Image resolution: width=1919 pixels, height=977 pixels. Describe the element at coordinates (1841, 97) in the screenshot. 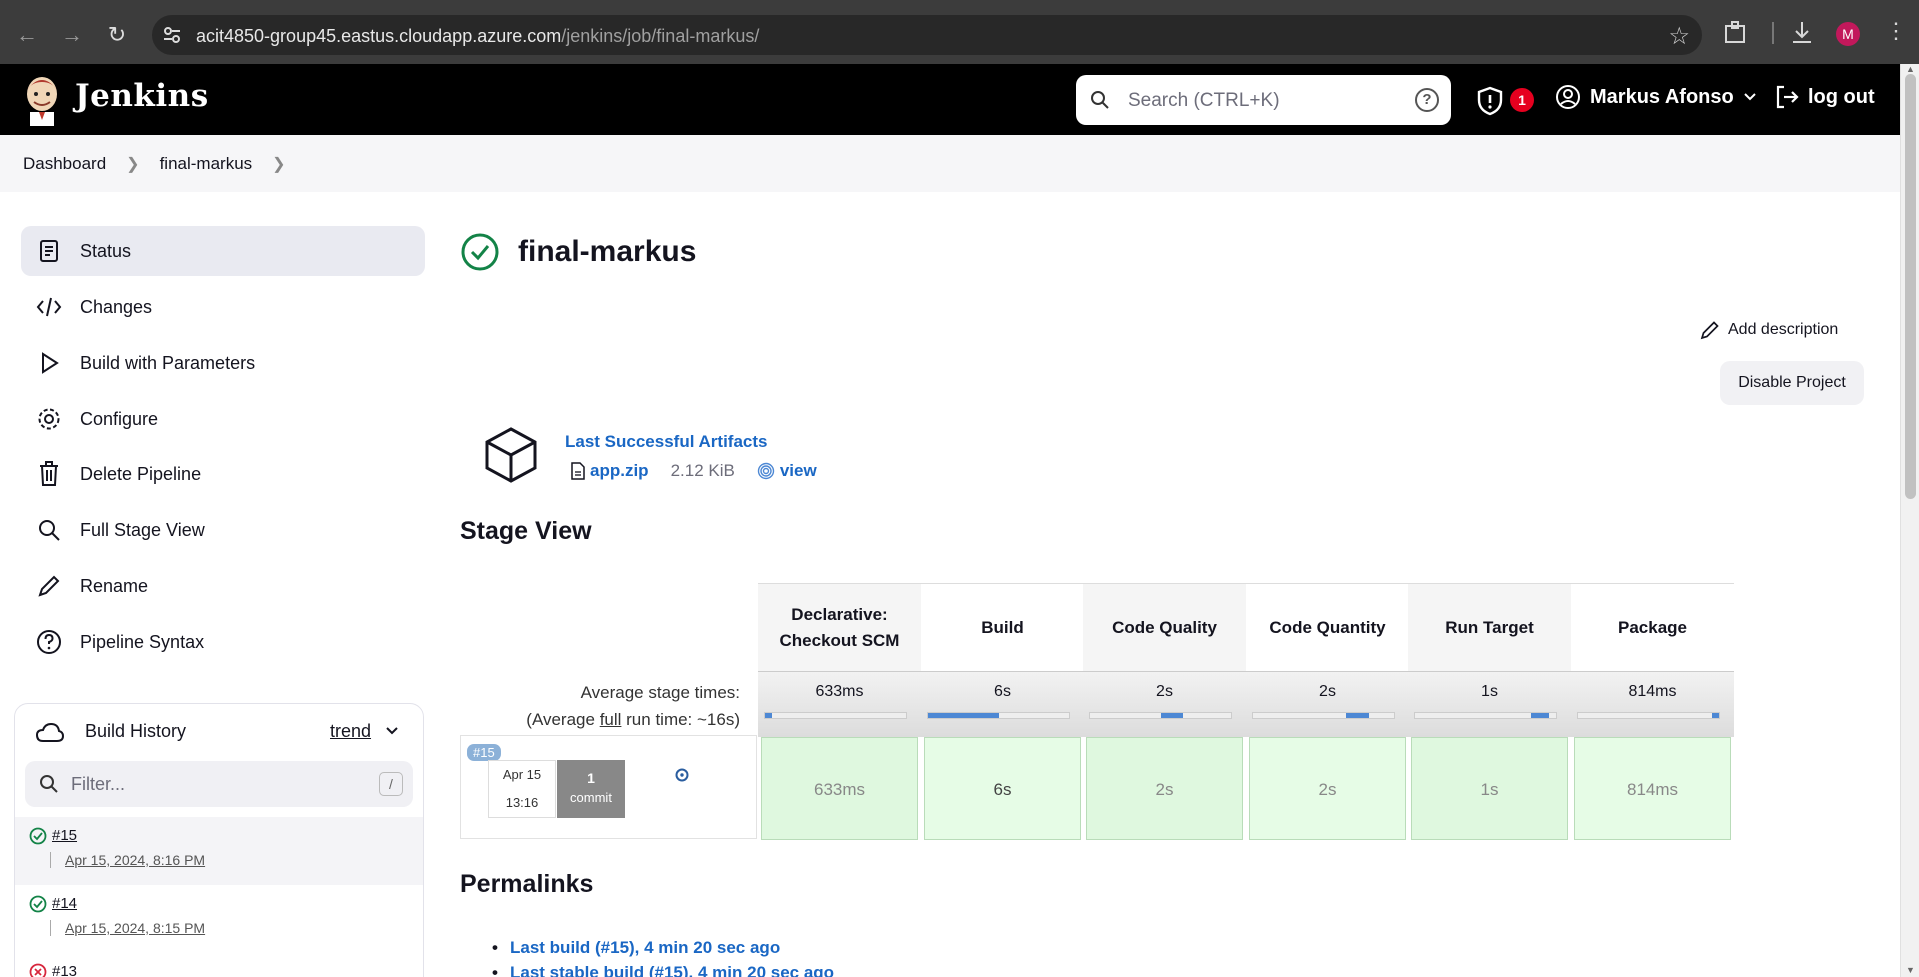

I see `logout-label: log out` at that location.